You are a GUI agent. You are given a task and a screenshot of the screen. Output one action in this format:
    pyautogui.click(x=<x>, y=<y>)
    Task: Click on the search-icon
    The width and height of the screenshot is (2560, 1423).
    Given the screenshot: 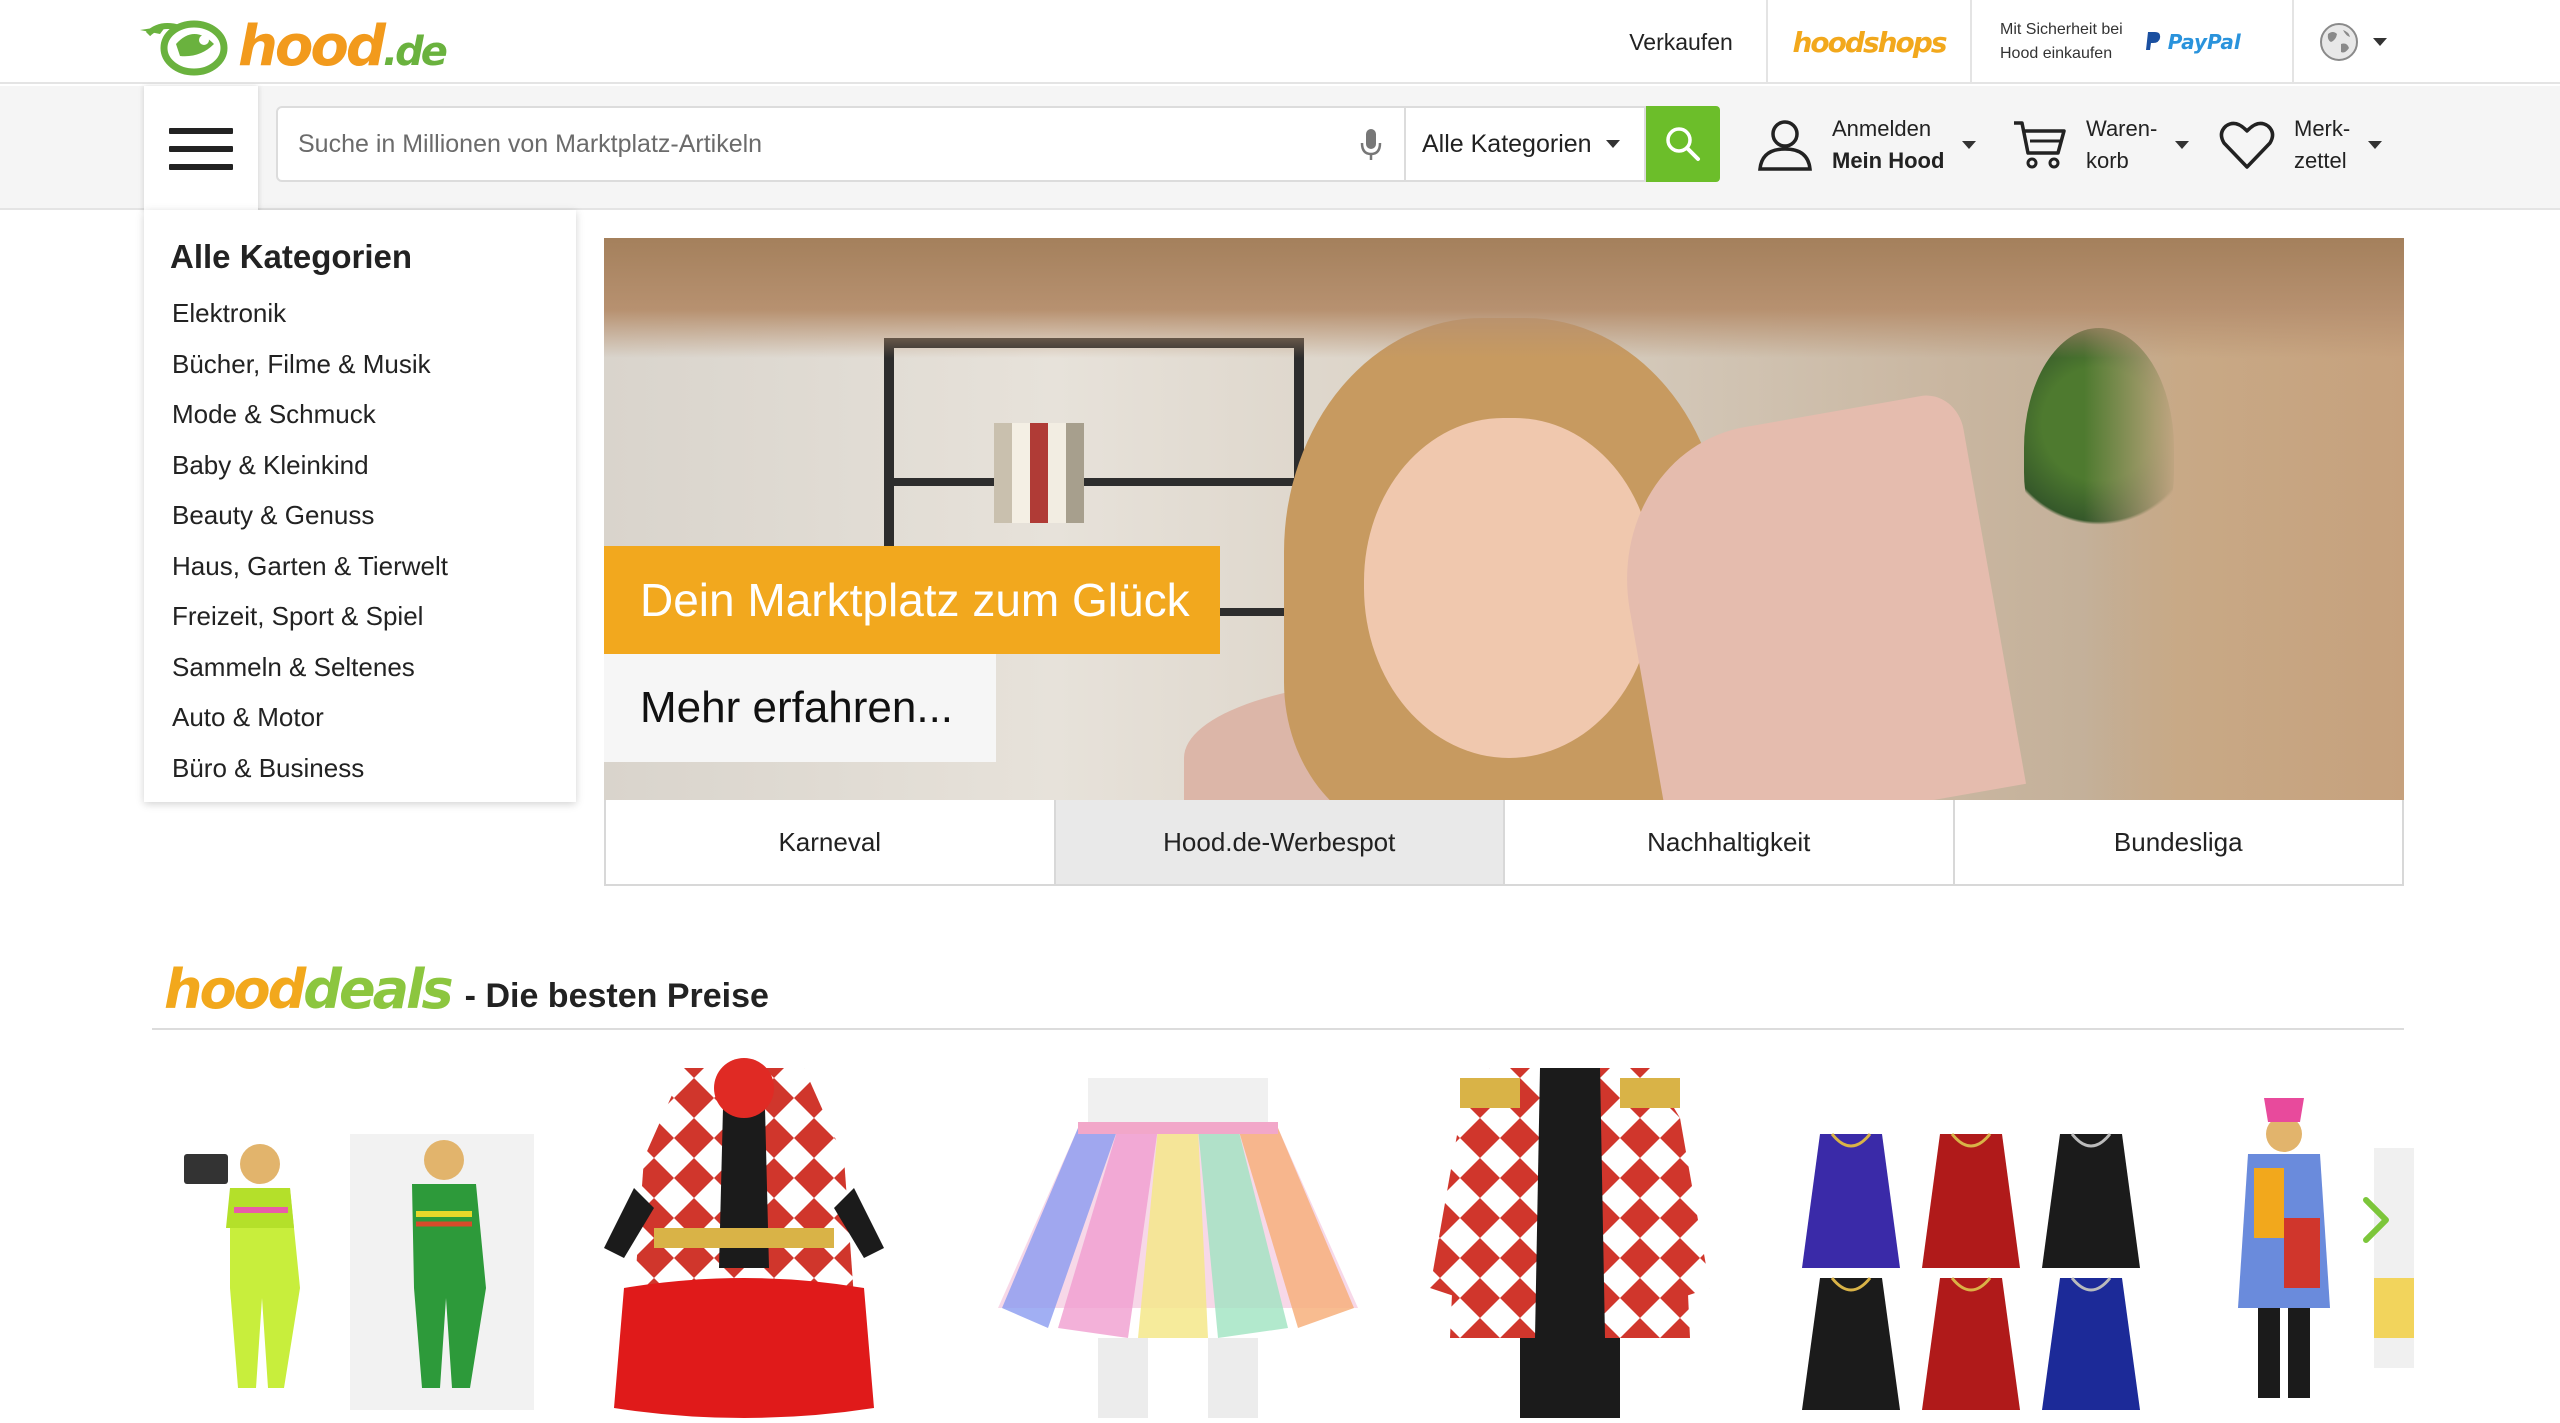 What is the action you would take?
    pyautogui.click(x=1683, y=144)
    